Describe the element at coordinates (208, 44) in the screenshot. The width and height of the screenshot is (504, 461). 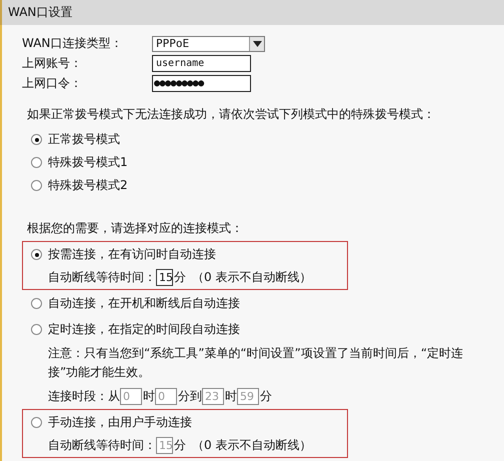
I see `connection-type-dropdown: PPPoE` at that location.